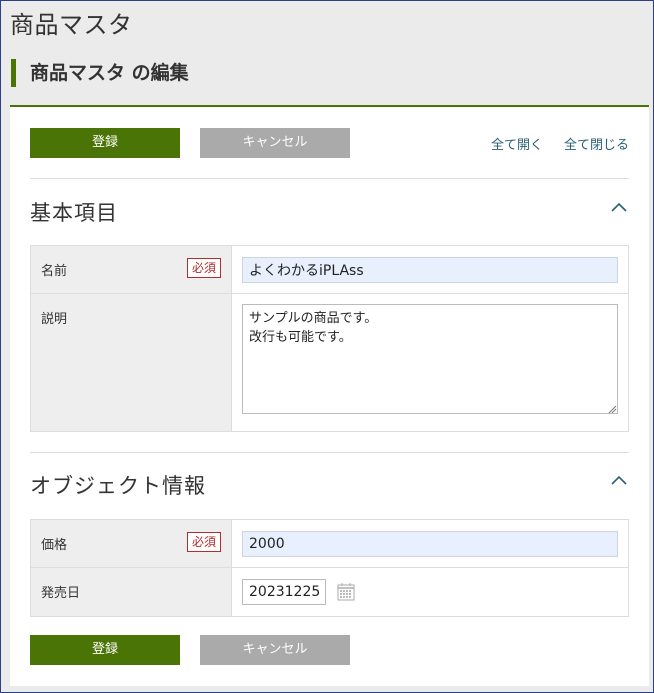 The width and height of the screenshot is (654, 693). What do you see at coordinates (430, 359) in the screenshot?
I see `description-textarea: サンプルの商品です。 改行も可能です。` at bounding box center [430, 359].